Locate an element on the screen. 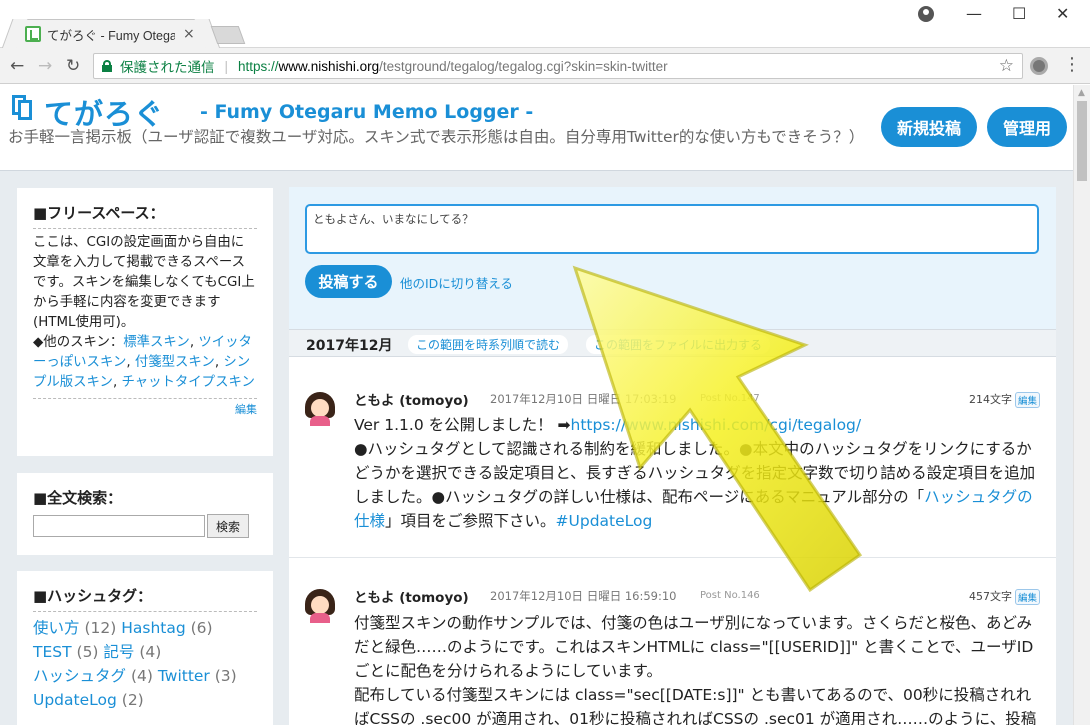 The image size is (1090, 725). post-hashtag-link: #UpdateLog is located at coordinates (604, 521).